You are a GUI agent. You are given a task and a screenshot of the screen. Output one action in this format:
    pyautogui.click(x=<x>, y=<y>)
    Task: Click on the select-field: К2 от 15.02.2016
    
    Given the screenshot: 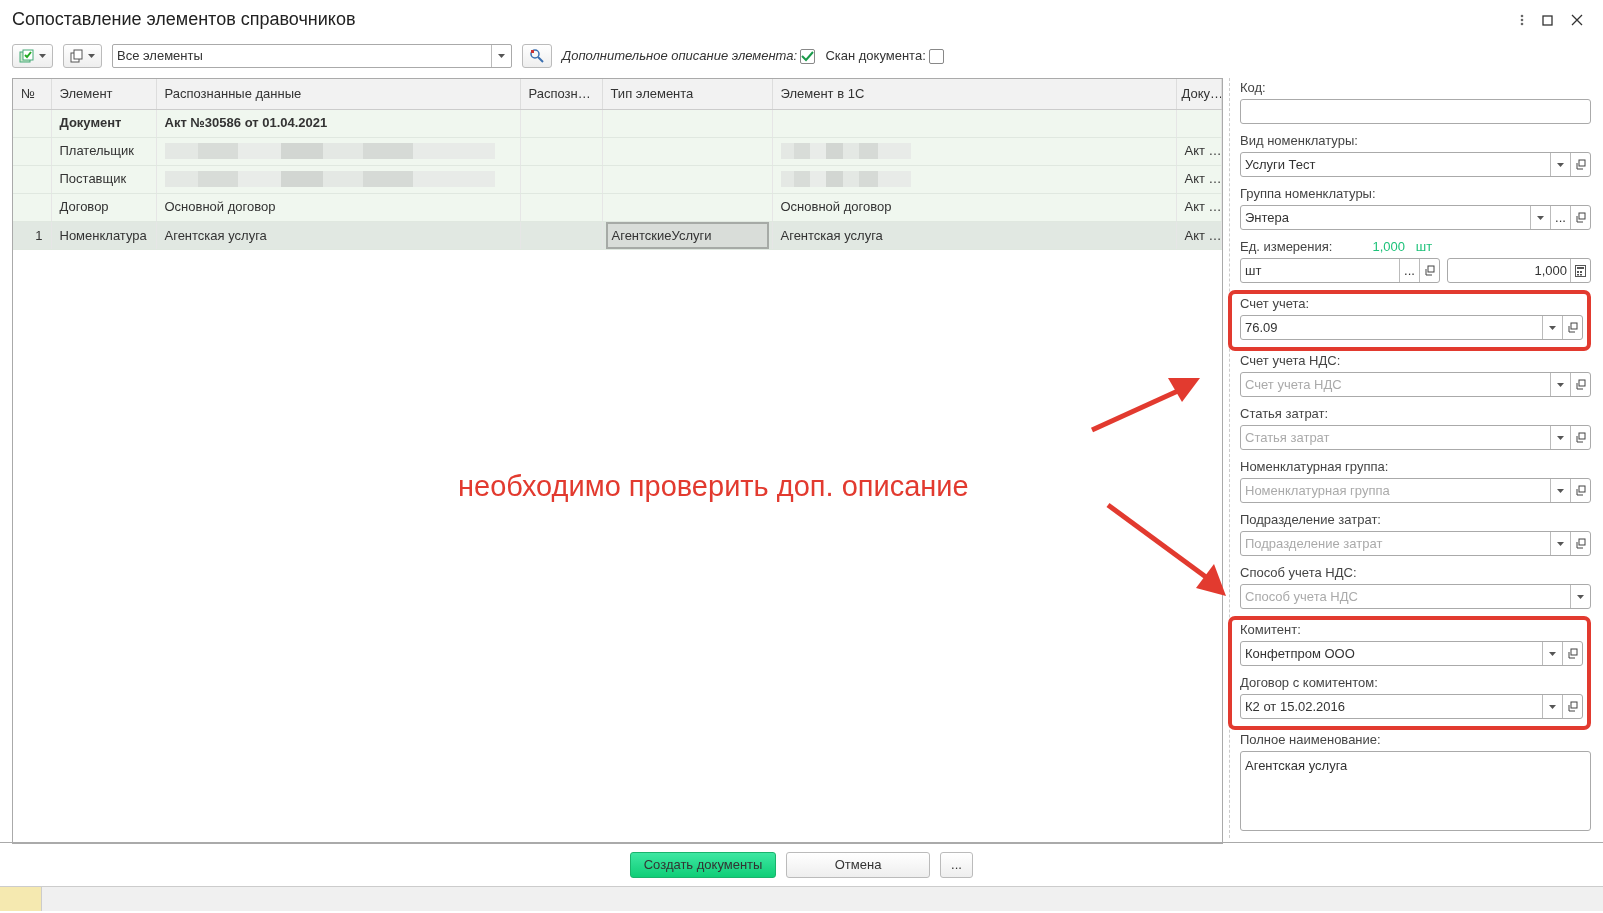 What is the action you would take?
    pyautogui.click(x=1411, y=706)
    